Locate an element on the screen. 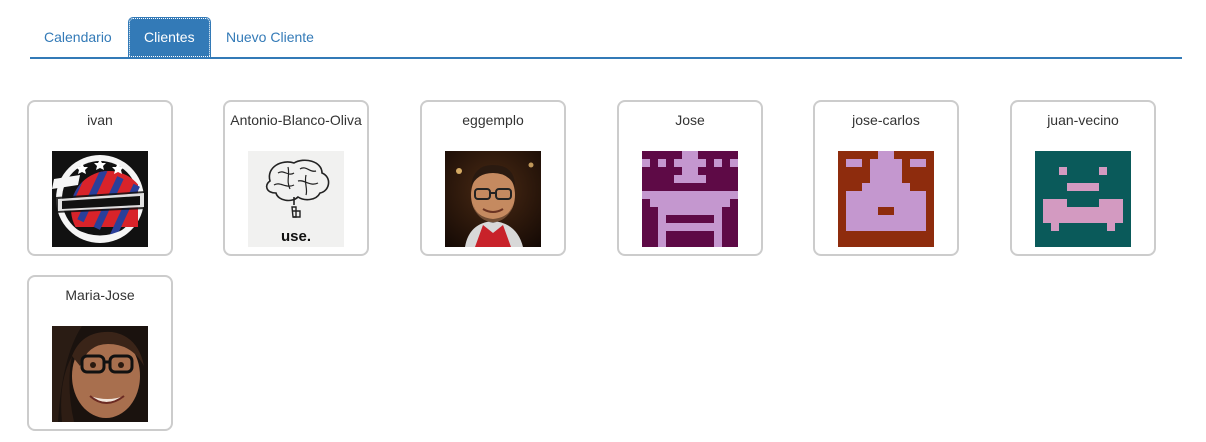  client-card: juan-vecino is located at coordinates (1083, 178).